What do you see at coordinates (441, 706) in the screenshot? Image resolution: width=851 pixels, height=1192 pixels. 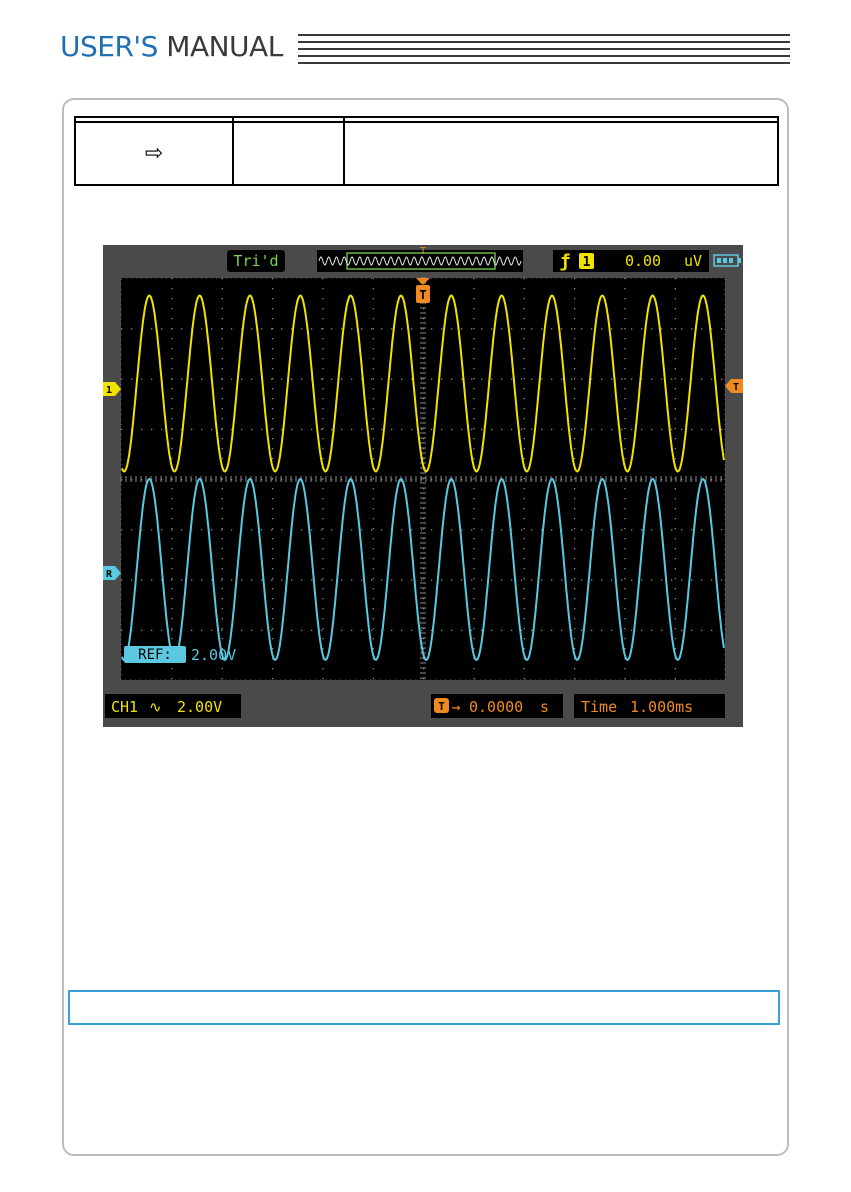 I see `svg-text: T` at bounding box center [441, 706].